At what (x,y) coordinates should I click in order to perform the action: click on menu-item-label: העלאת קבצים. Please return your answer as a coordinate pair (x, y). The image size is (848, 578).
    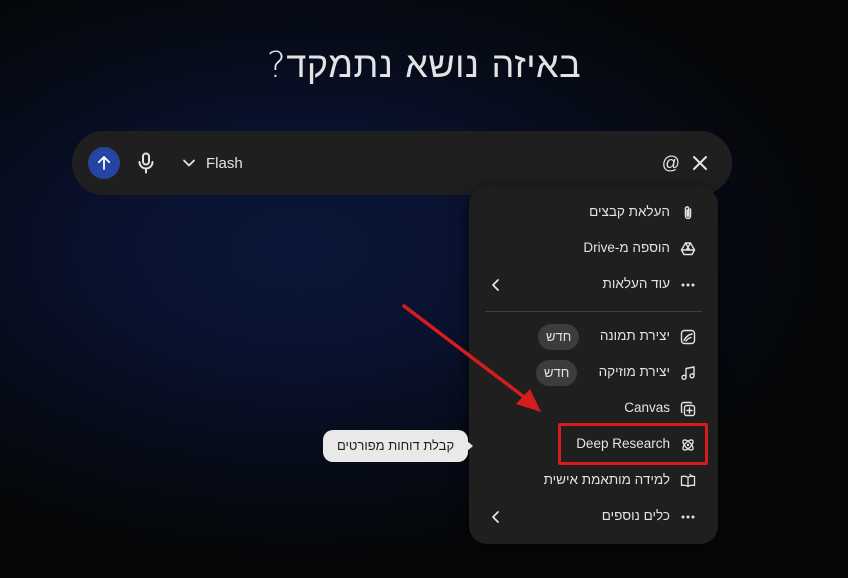
    Looking at the image, I should click on (629, 211).